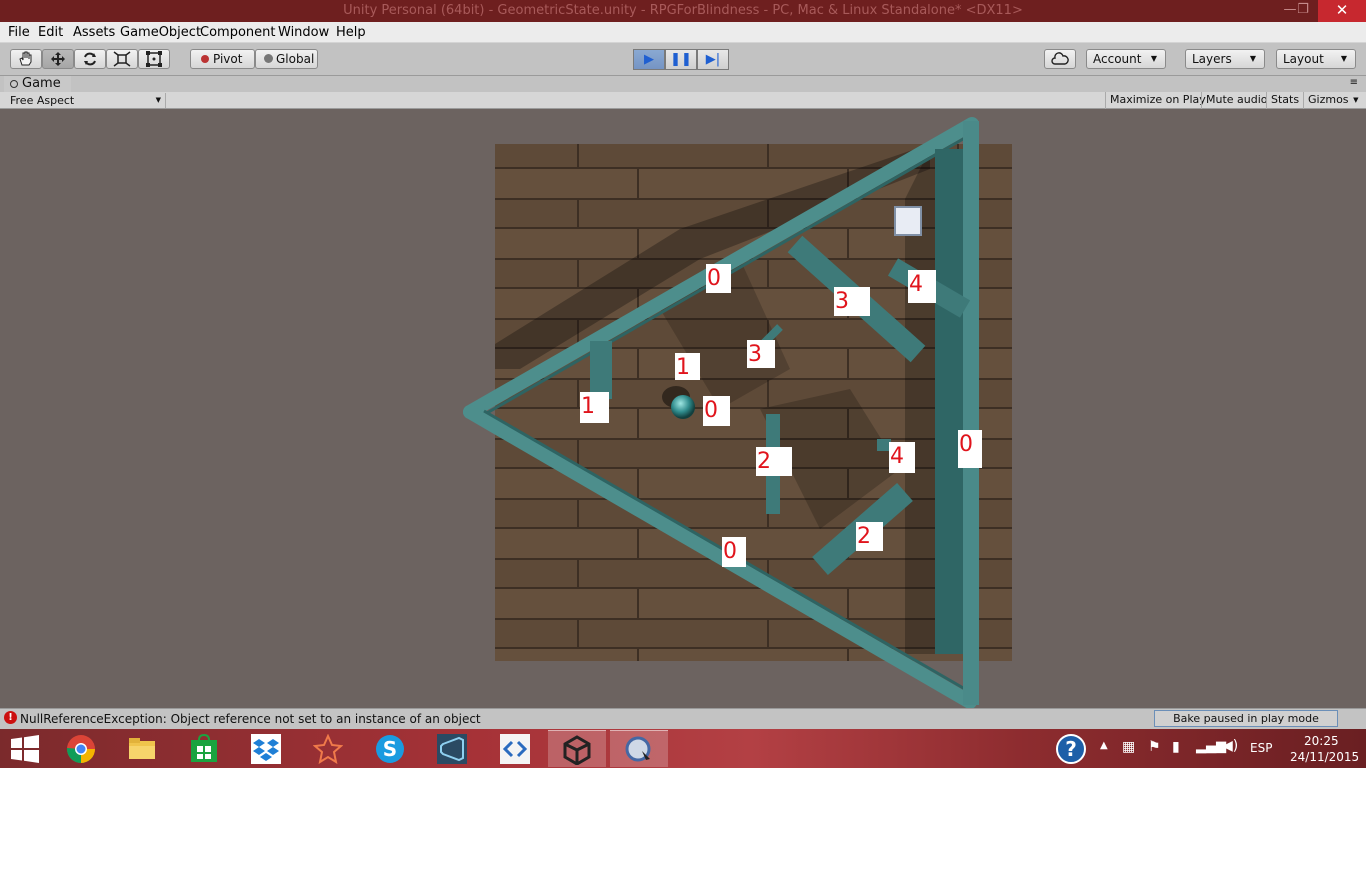 This screenshot has width=1366, height=875. I want to click on taskbar-chrome, so click(81, 748).